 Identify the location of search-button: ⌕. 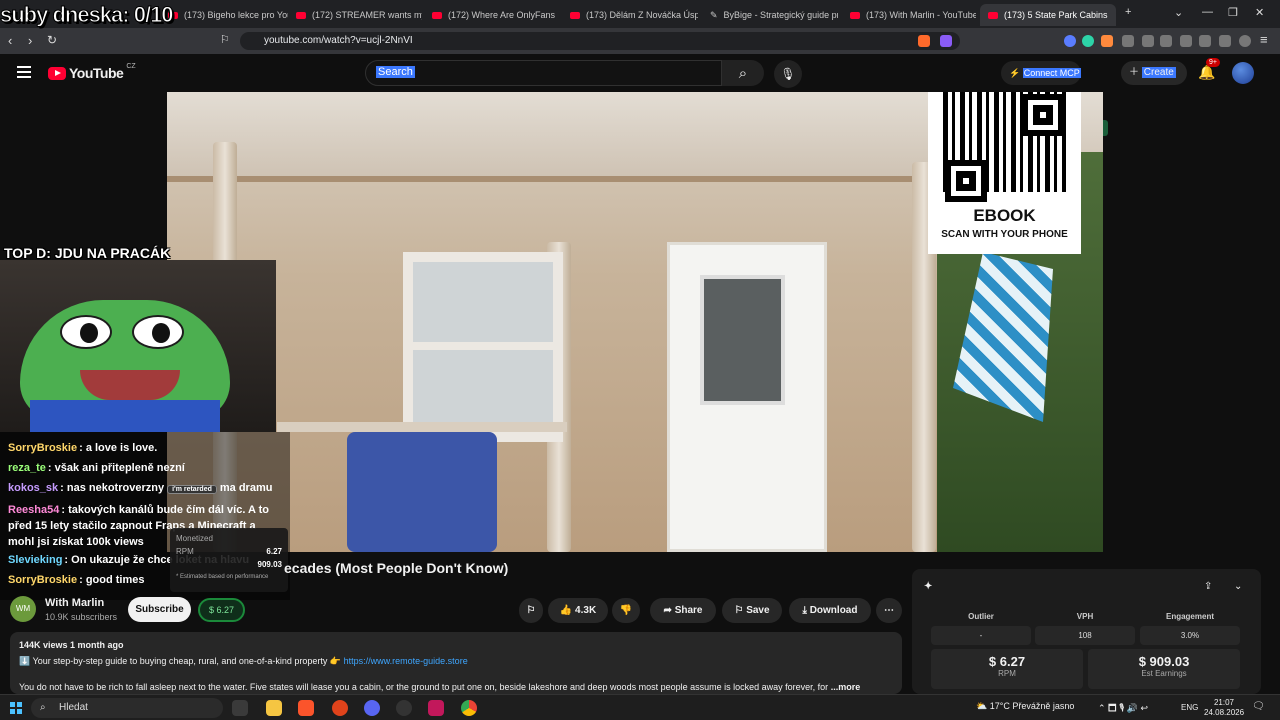
(743, 73).